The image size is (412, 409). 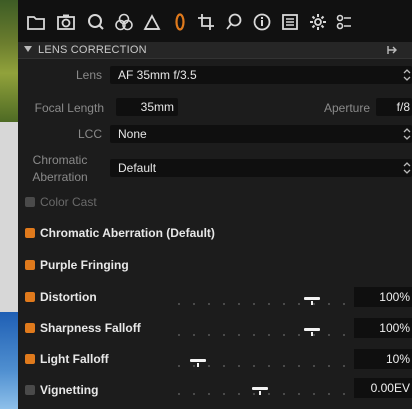 I want to click on tool-toolbar, so click(x=215, y=21).